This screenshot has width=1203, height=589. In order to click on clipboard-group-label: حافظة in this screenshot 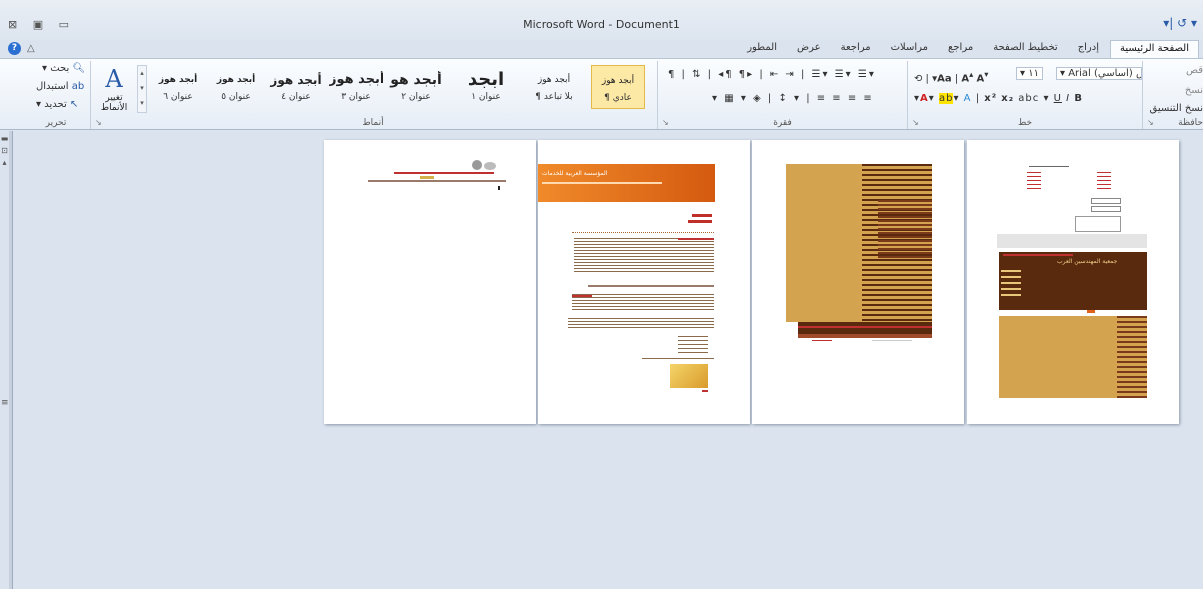, I will do `click(1190, 123)`.